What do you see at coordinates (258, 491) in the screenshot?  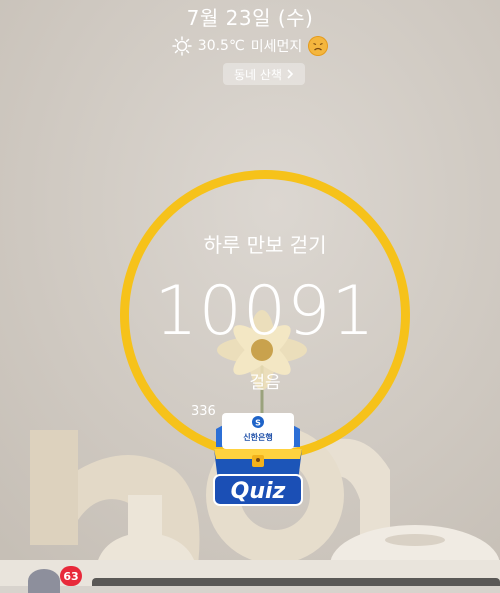 I see `quiz-label: Quiz` at bounding box center [258, 491].